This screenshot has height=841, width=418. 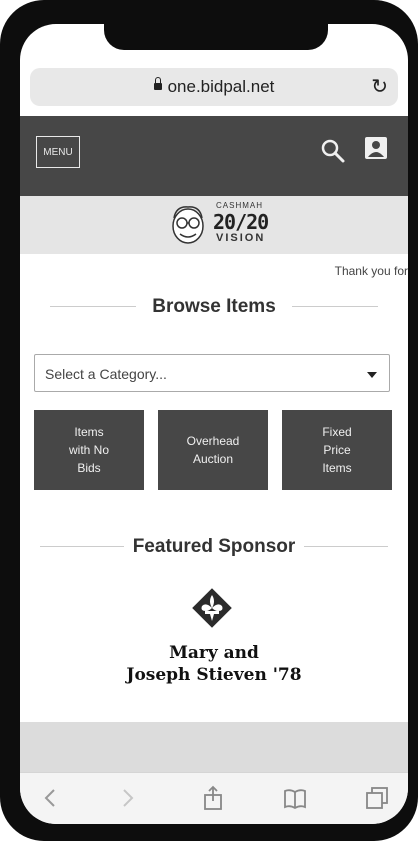 I want to click on tile-overhead-auction: Overhead Auction, so click(x=213, y=450).